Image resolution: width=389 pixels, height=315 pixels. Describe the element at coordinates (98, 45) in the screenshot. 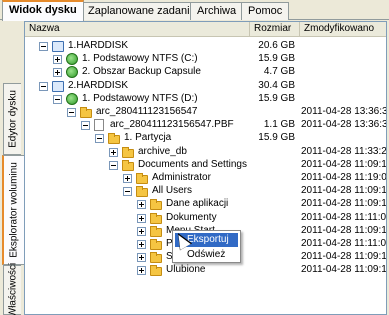

I see `tree-row-label: 1.HARDDISK` at that location.